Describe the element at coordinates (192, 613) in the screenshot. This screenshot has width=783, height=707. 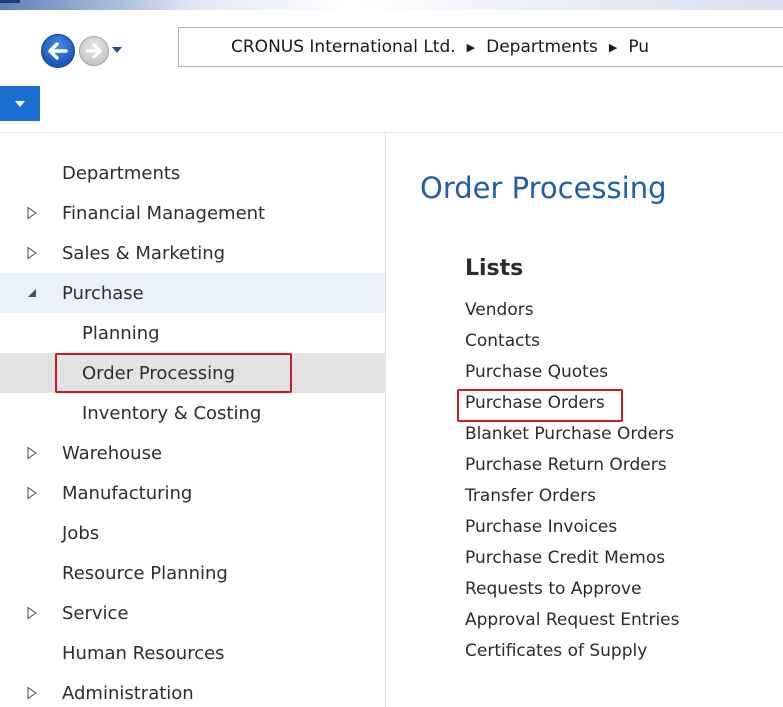
I see `nav-item-service: Service` at that location.